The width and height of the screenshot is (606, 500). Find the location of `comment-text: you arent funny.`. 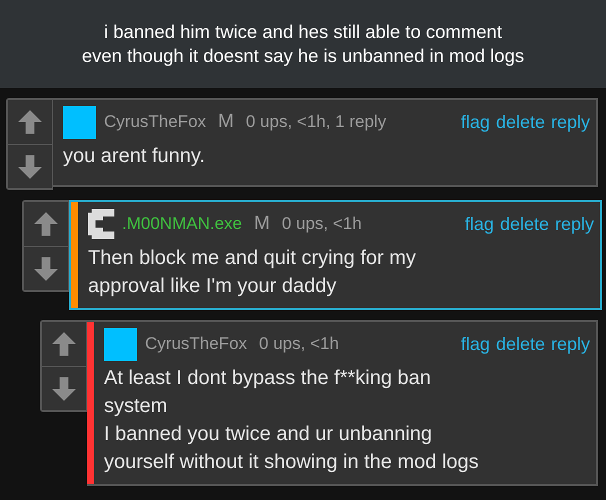

comment-text: you arent funny. is located at coordinates (134, 156).